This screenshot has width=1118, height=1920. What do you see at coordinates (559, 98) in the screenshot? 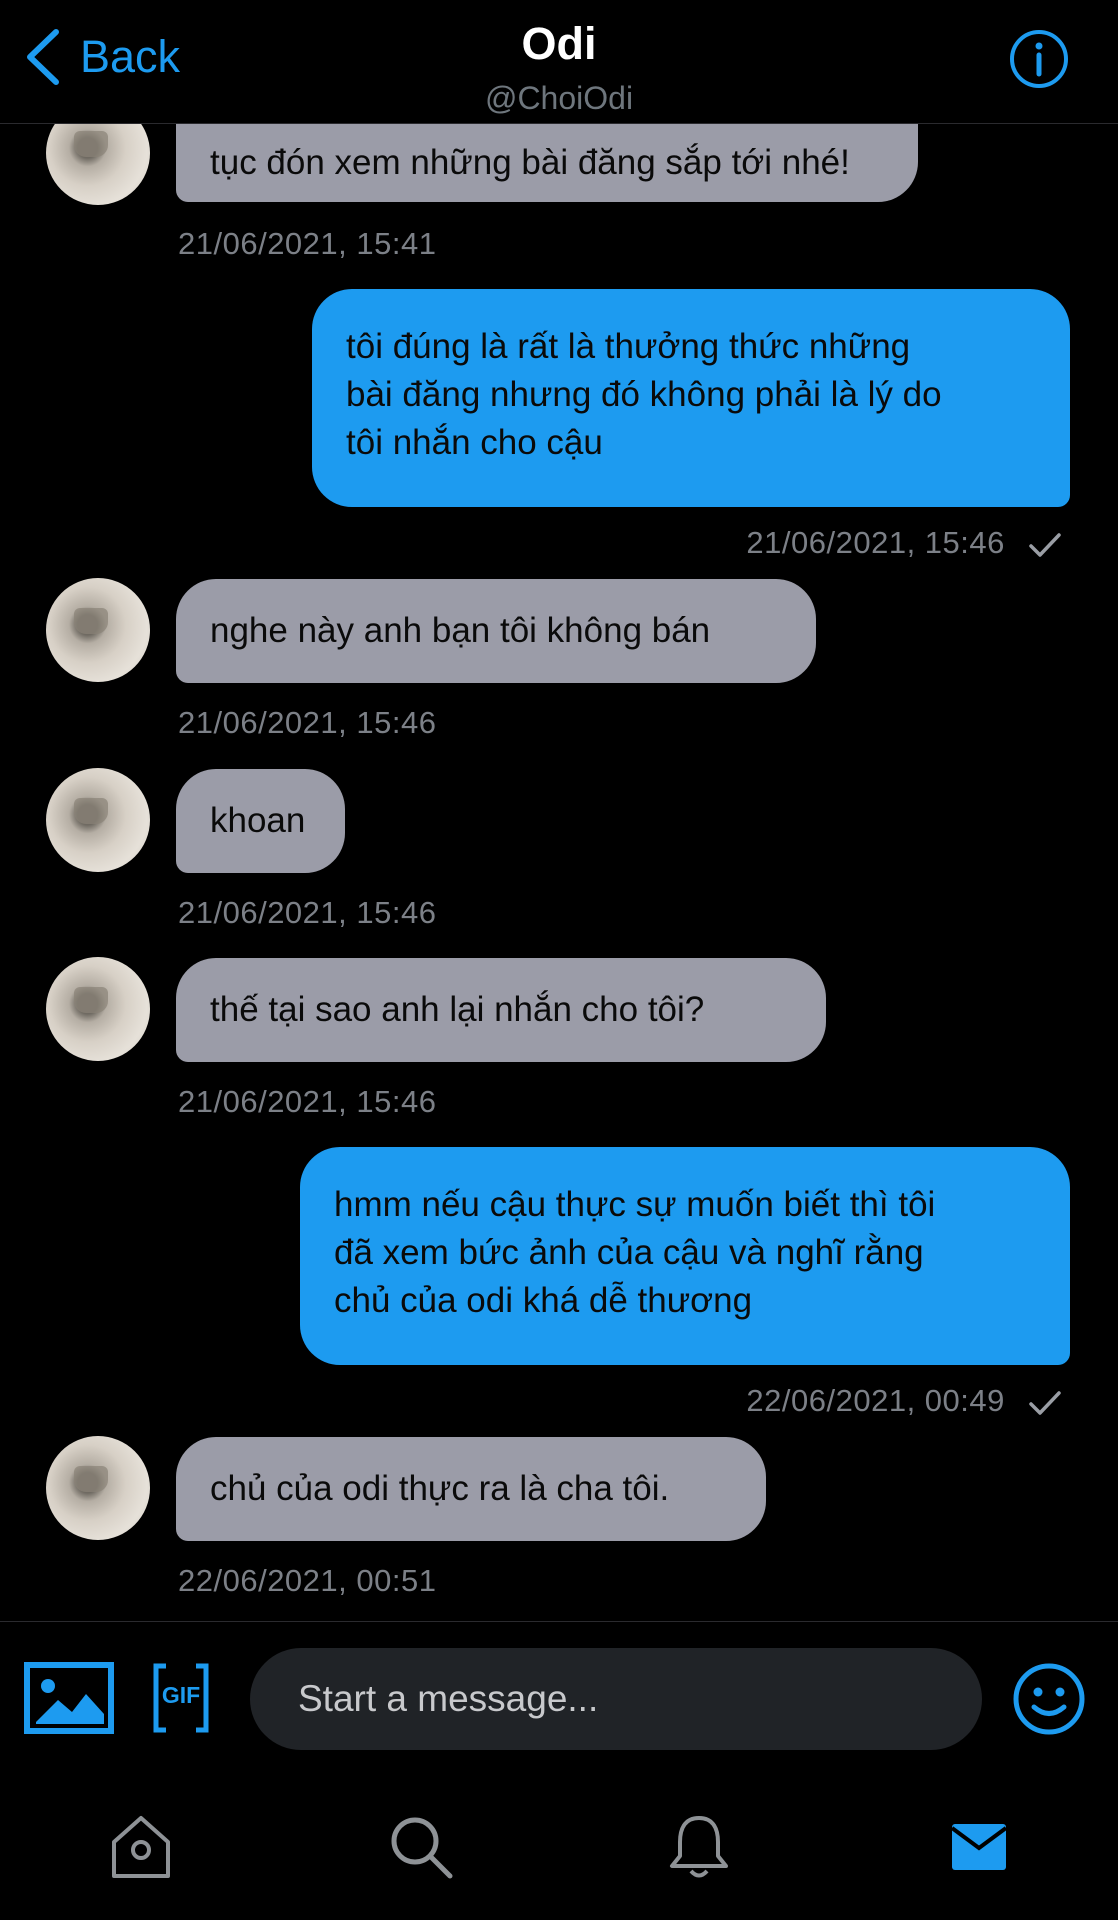
I see `conversation-handle: @ChoiOdi` at bounding box center [559, 98].